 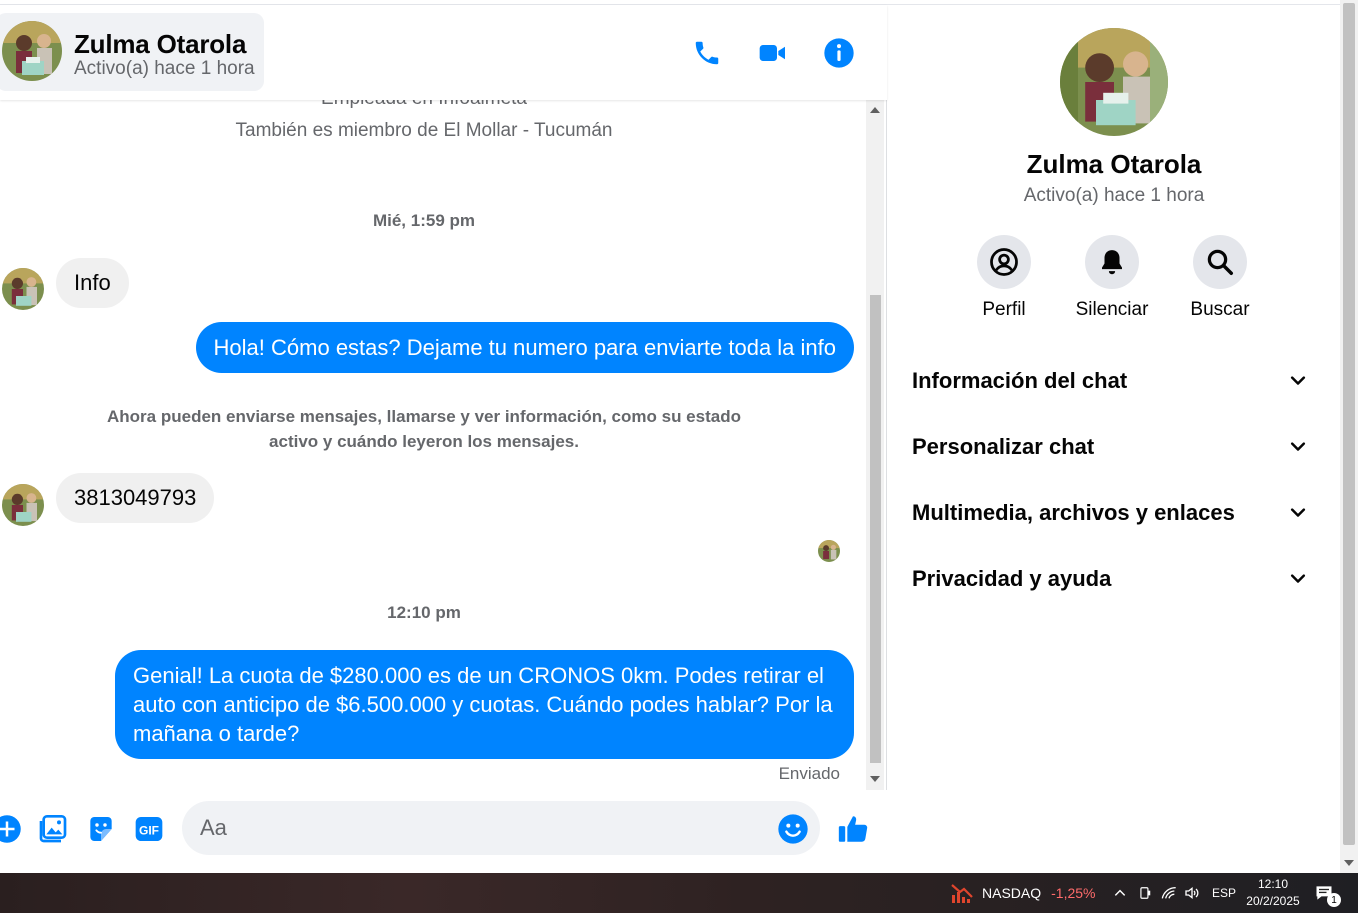 I want to click on video-call-button, so click(x=773, y=53).